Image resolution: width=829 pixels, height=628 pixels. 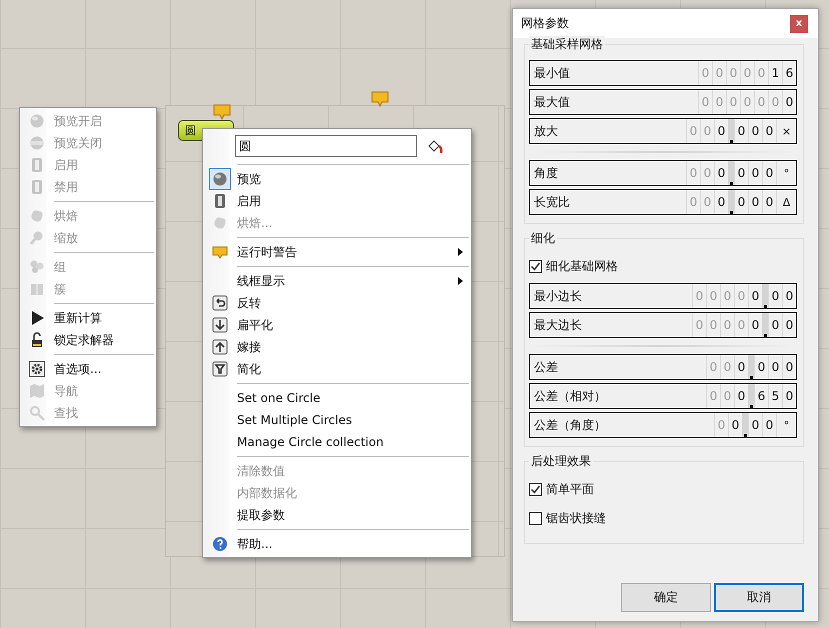 I want to click on menu-item: 运行时警告, so click(x=337, y=252).